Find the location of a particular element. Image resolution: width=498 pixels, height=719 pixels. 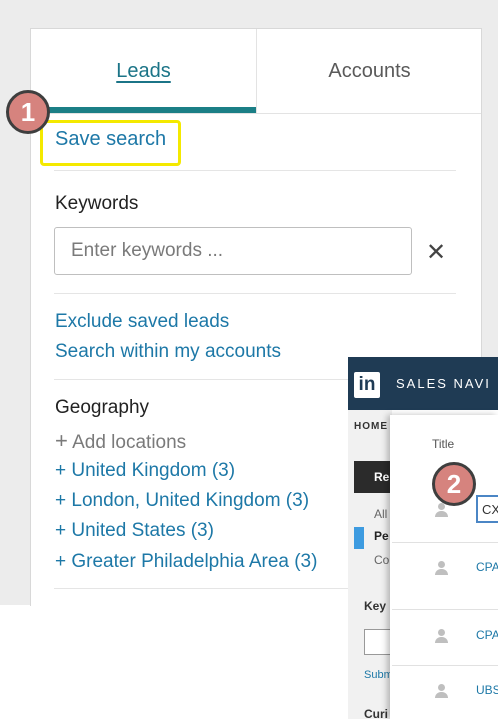

sidebar-dark-button: Re is located at coordinates (373, 477).